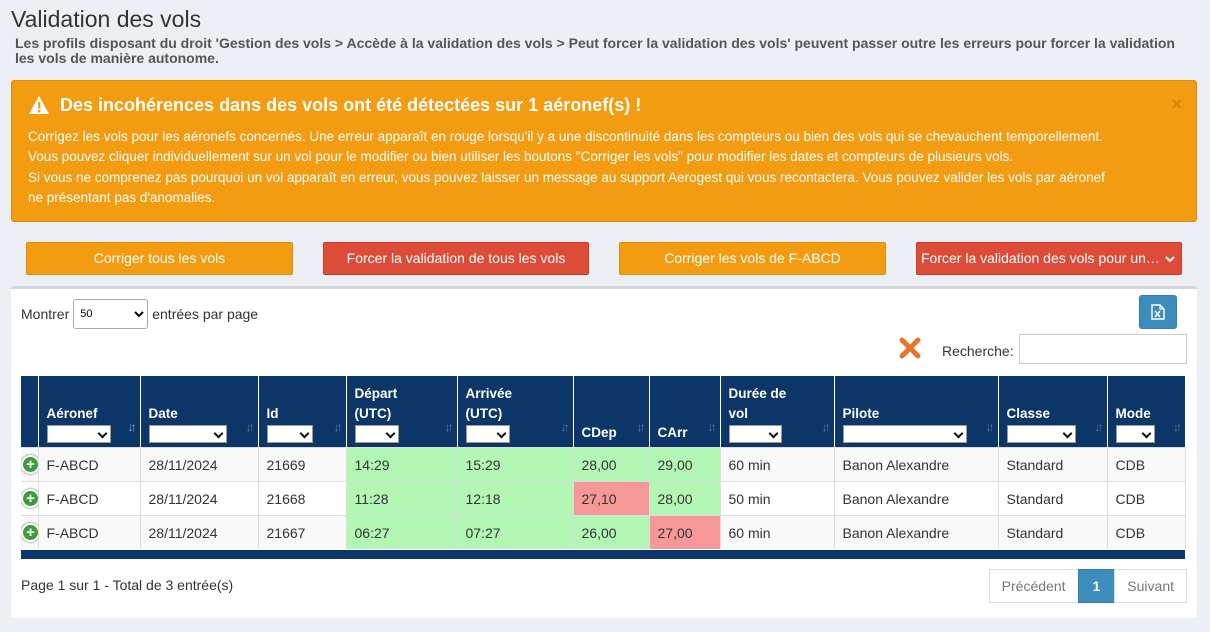 This screenshot has width=1210, height=632. I want to click on column-header-cdep: CDep ↓↑, so click(611, 412).